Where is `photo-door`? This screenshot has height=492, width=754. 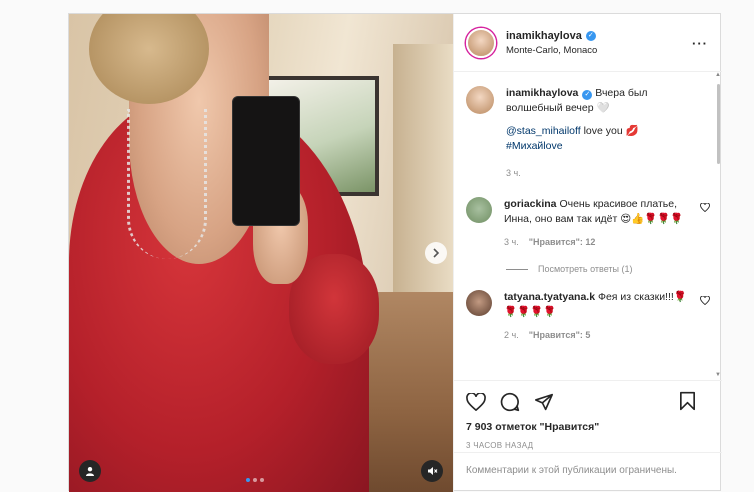
photo-door is located at coordinates (423, 174).